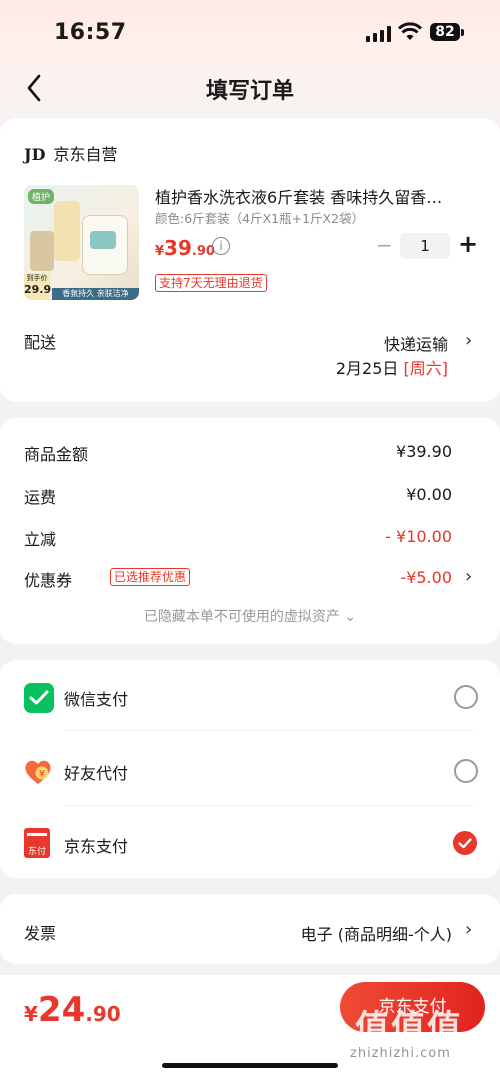 Image resolution: width=500 pixels, height=1082 pixels. Describe the element at coordinates (410, 31) in the screenshot. I see `wifi-icon` at that location.